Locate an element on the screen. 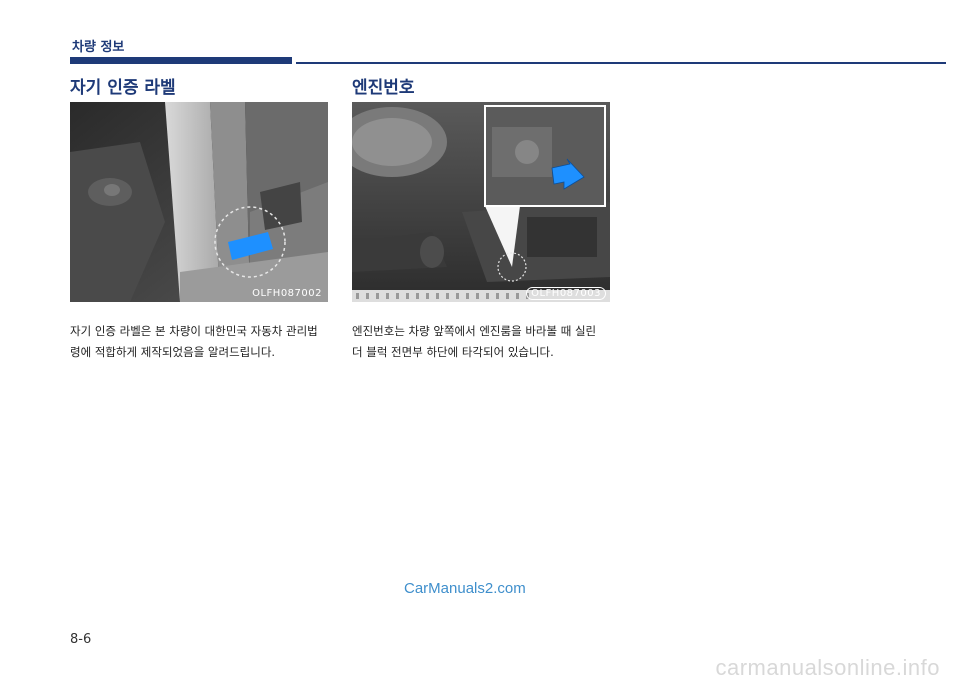  door-pillar-illustration is located at coordinates (199, 202).